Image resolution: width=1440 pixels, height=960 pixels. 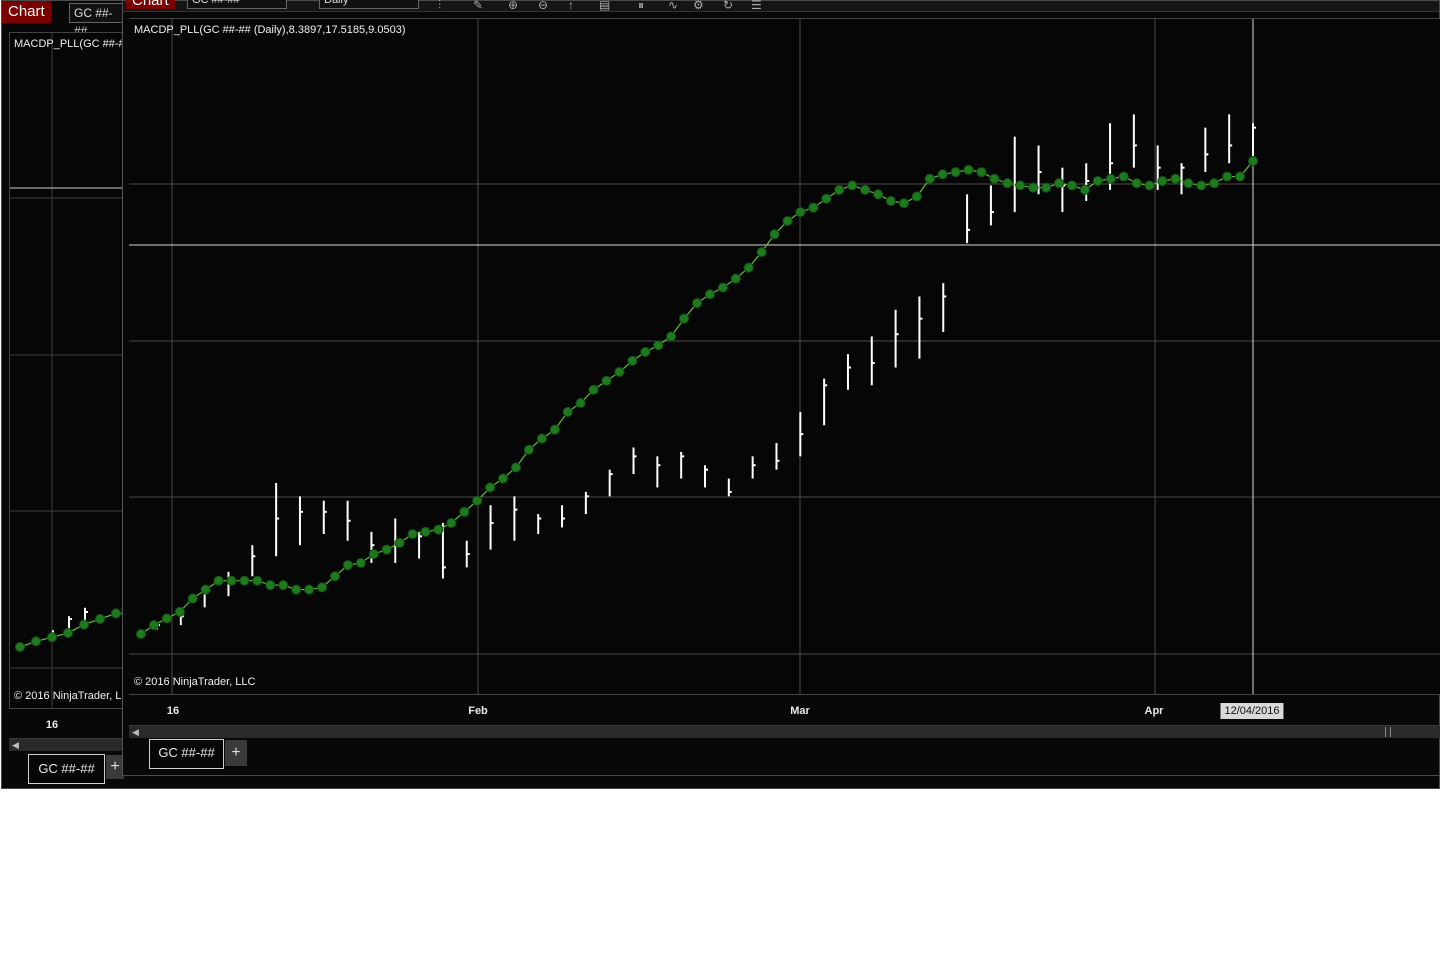 What do you see at coordinates (571, 5) in the screenshot?
I see `pointer-icon: ↑` at bounding box center [571, 5].